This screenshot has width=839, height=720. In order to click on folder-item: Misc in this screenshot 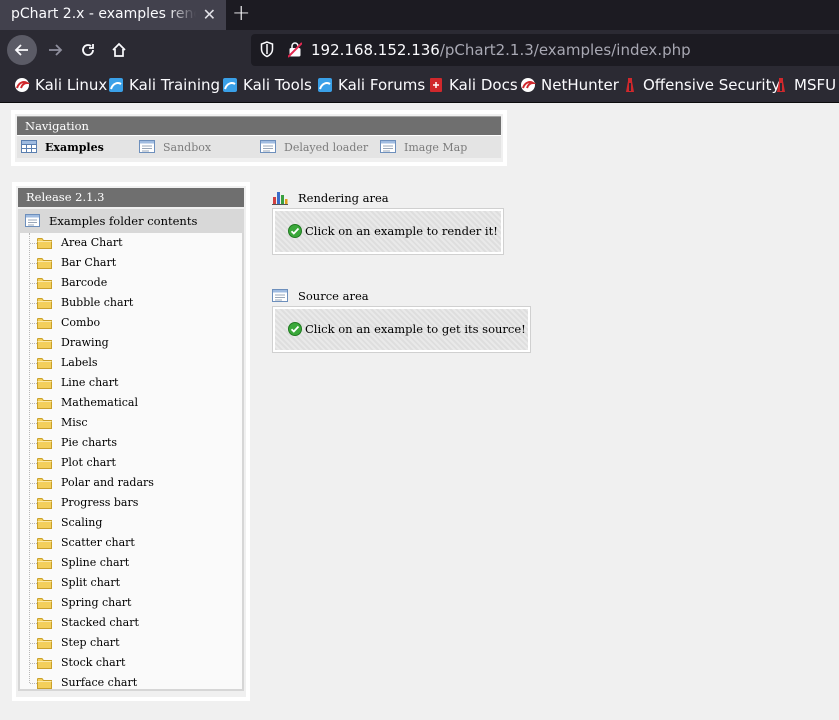, I will do `click(130, 423)`.